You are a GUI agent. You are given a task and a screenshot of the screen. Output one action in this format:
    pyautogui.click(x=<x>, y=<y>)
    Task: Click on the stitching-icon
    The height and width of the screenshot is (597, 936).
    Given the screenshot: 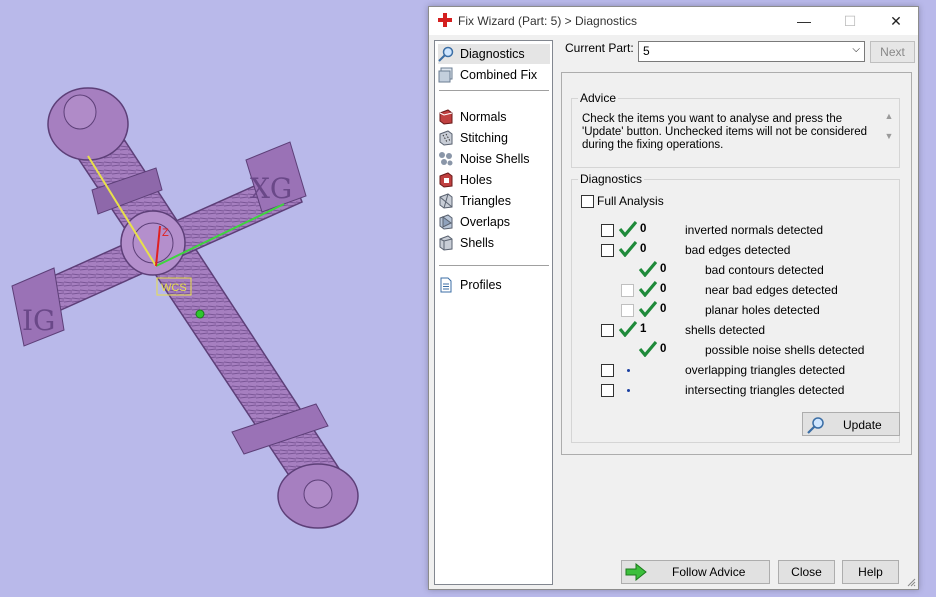 What is the action you would take?
    pyautogui.click(x=446, y=138)
    